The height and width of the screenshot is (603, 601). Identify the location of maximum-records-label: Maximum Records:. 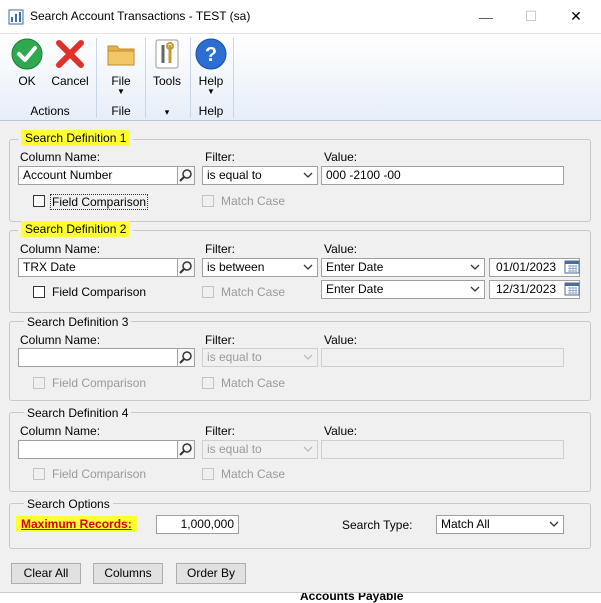
(76, 524).